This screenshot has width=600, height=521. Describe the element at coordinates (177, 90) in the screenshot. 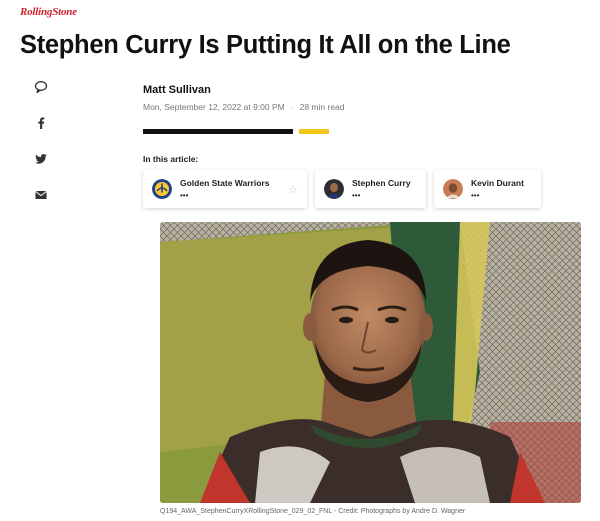

I see `author-name: Matt Sullivan` at that location.